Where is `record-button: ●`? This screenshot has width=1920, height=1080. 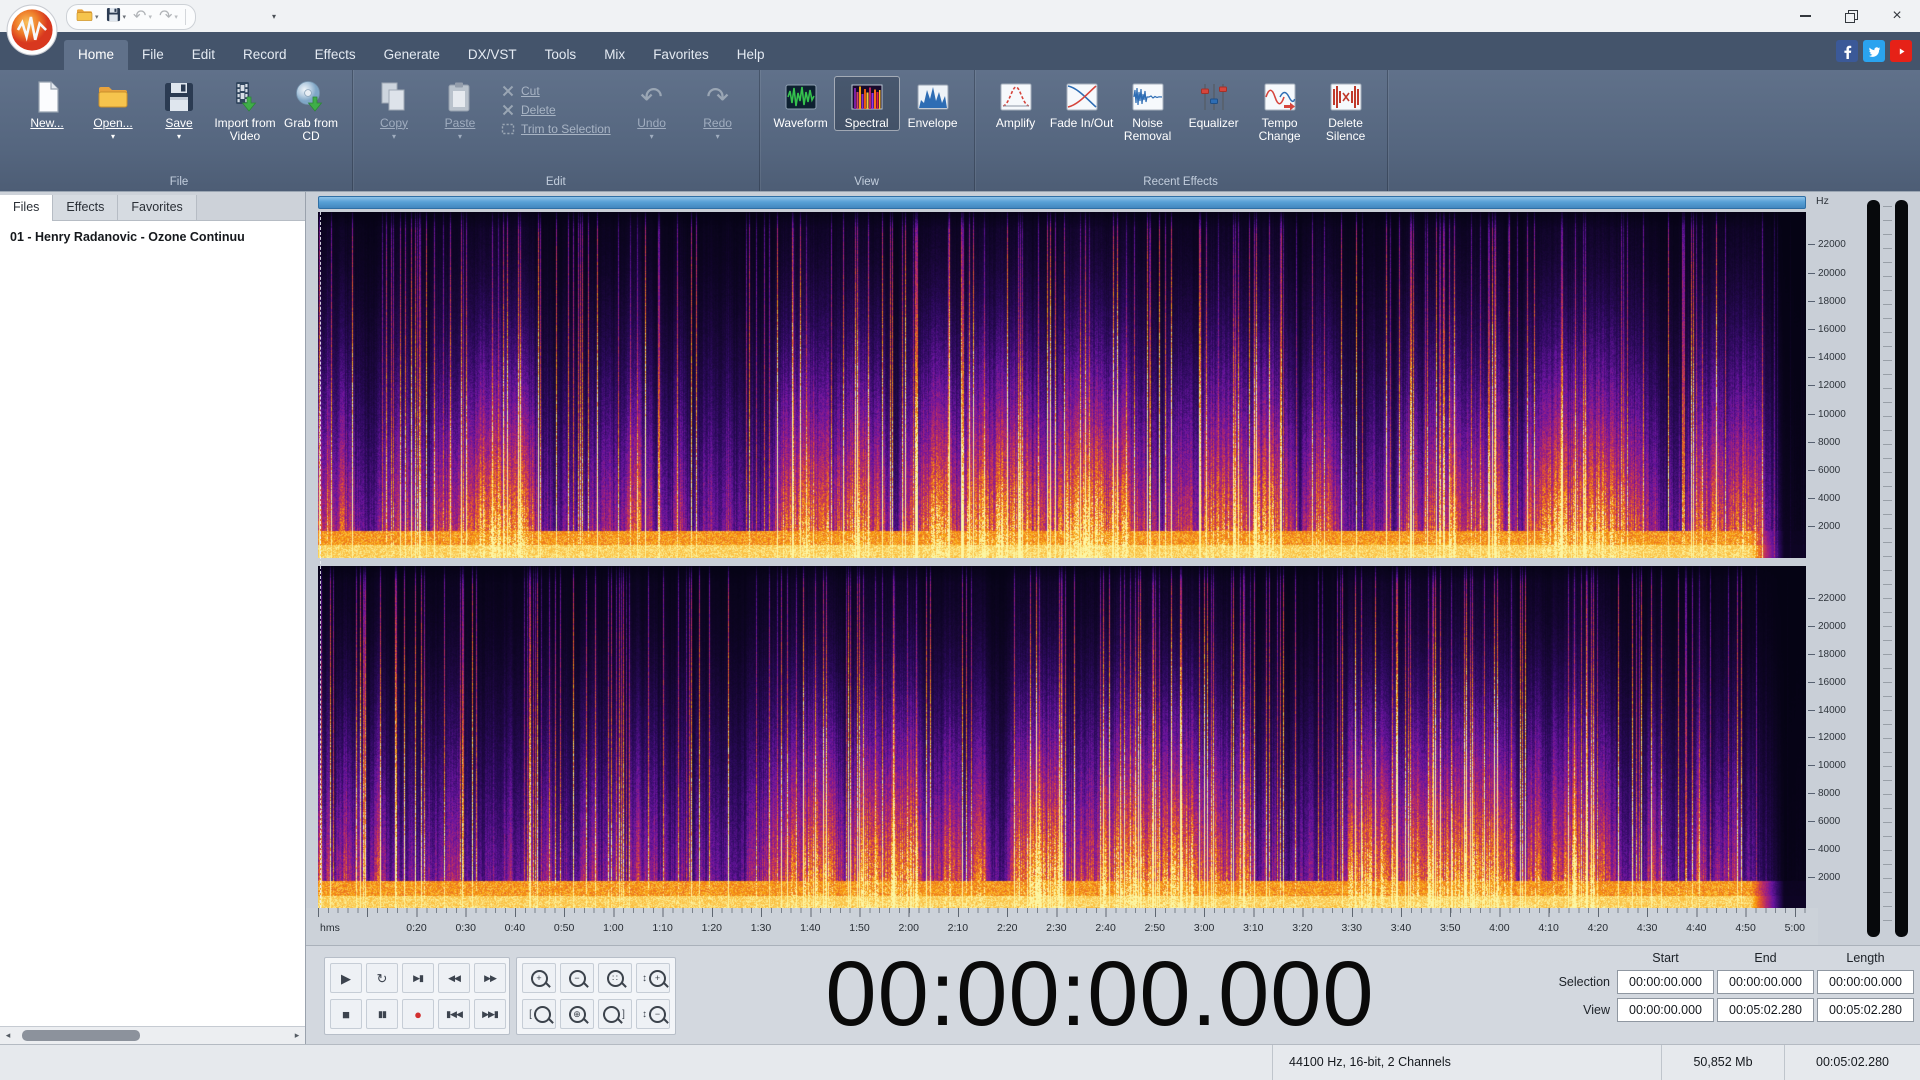
record-button: ● is located at coordinates (418, 1014).